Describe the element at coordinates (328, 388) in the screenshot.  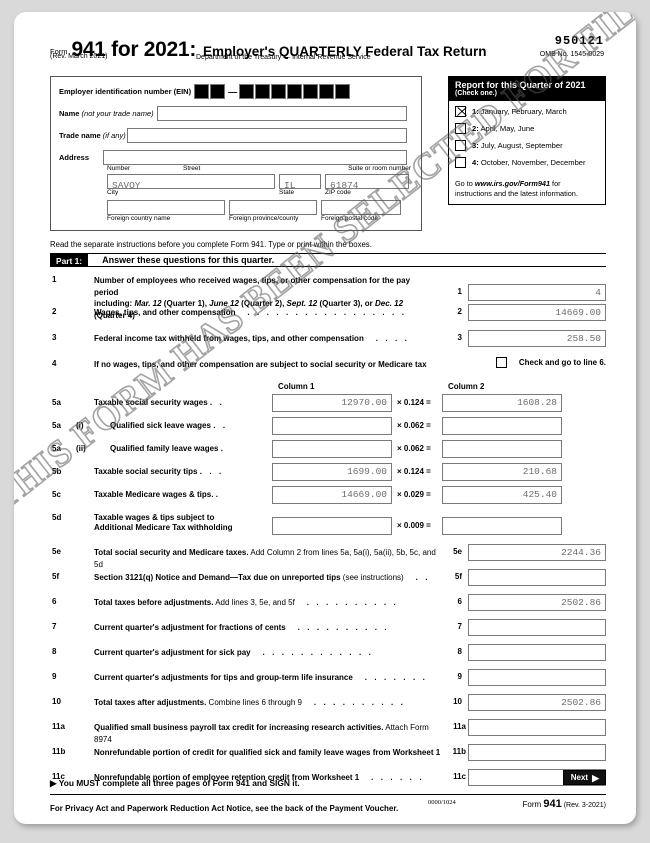
I see `column-headers: Column 1 Column 2` at that location.